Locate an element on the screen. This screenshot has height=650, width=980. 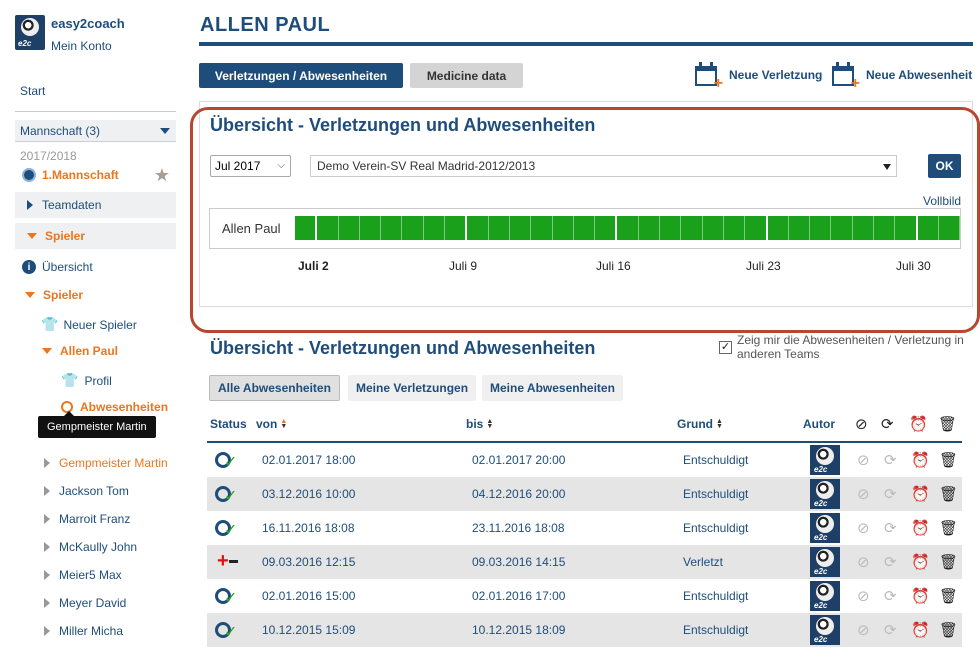
title-divider is located at coordinates (586, 44).